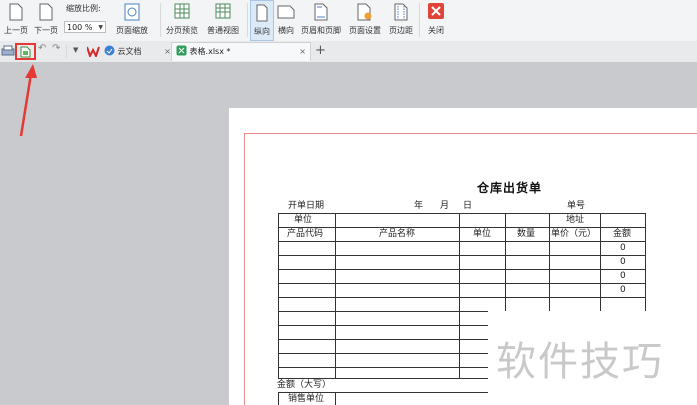 The height and width of the screenshot is (405, 697). Describe the element at coordinates (304, 385) in the screenshot. I see `amount-in-words-label: 金额（大写）` at that location.